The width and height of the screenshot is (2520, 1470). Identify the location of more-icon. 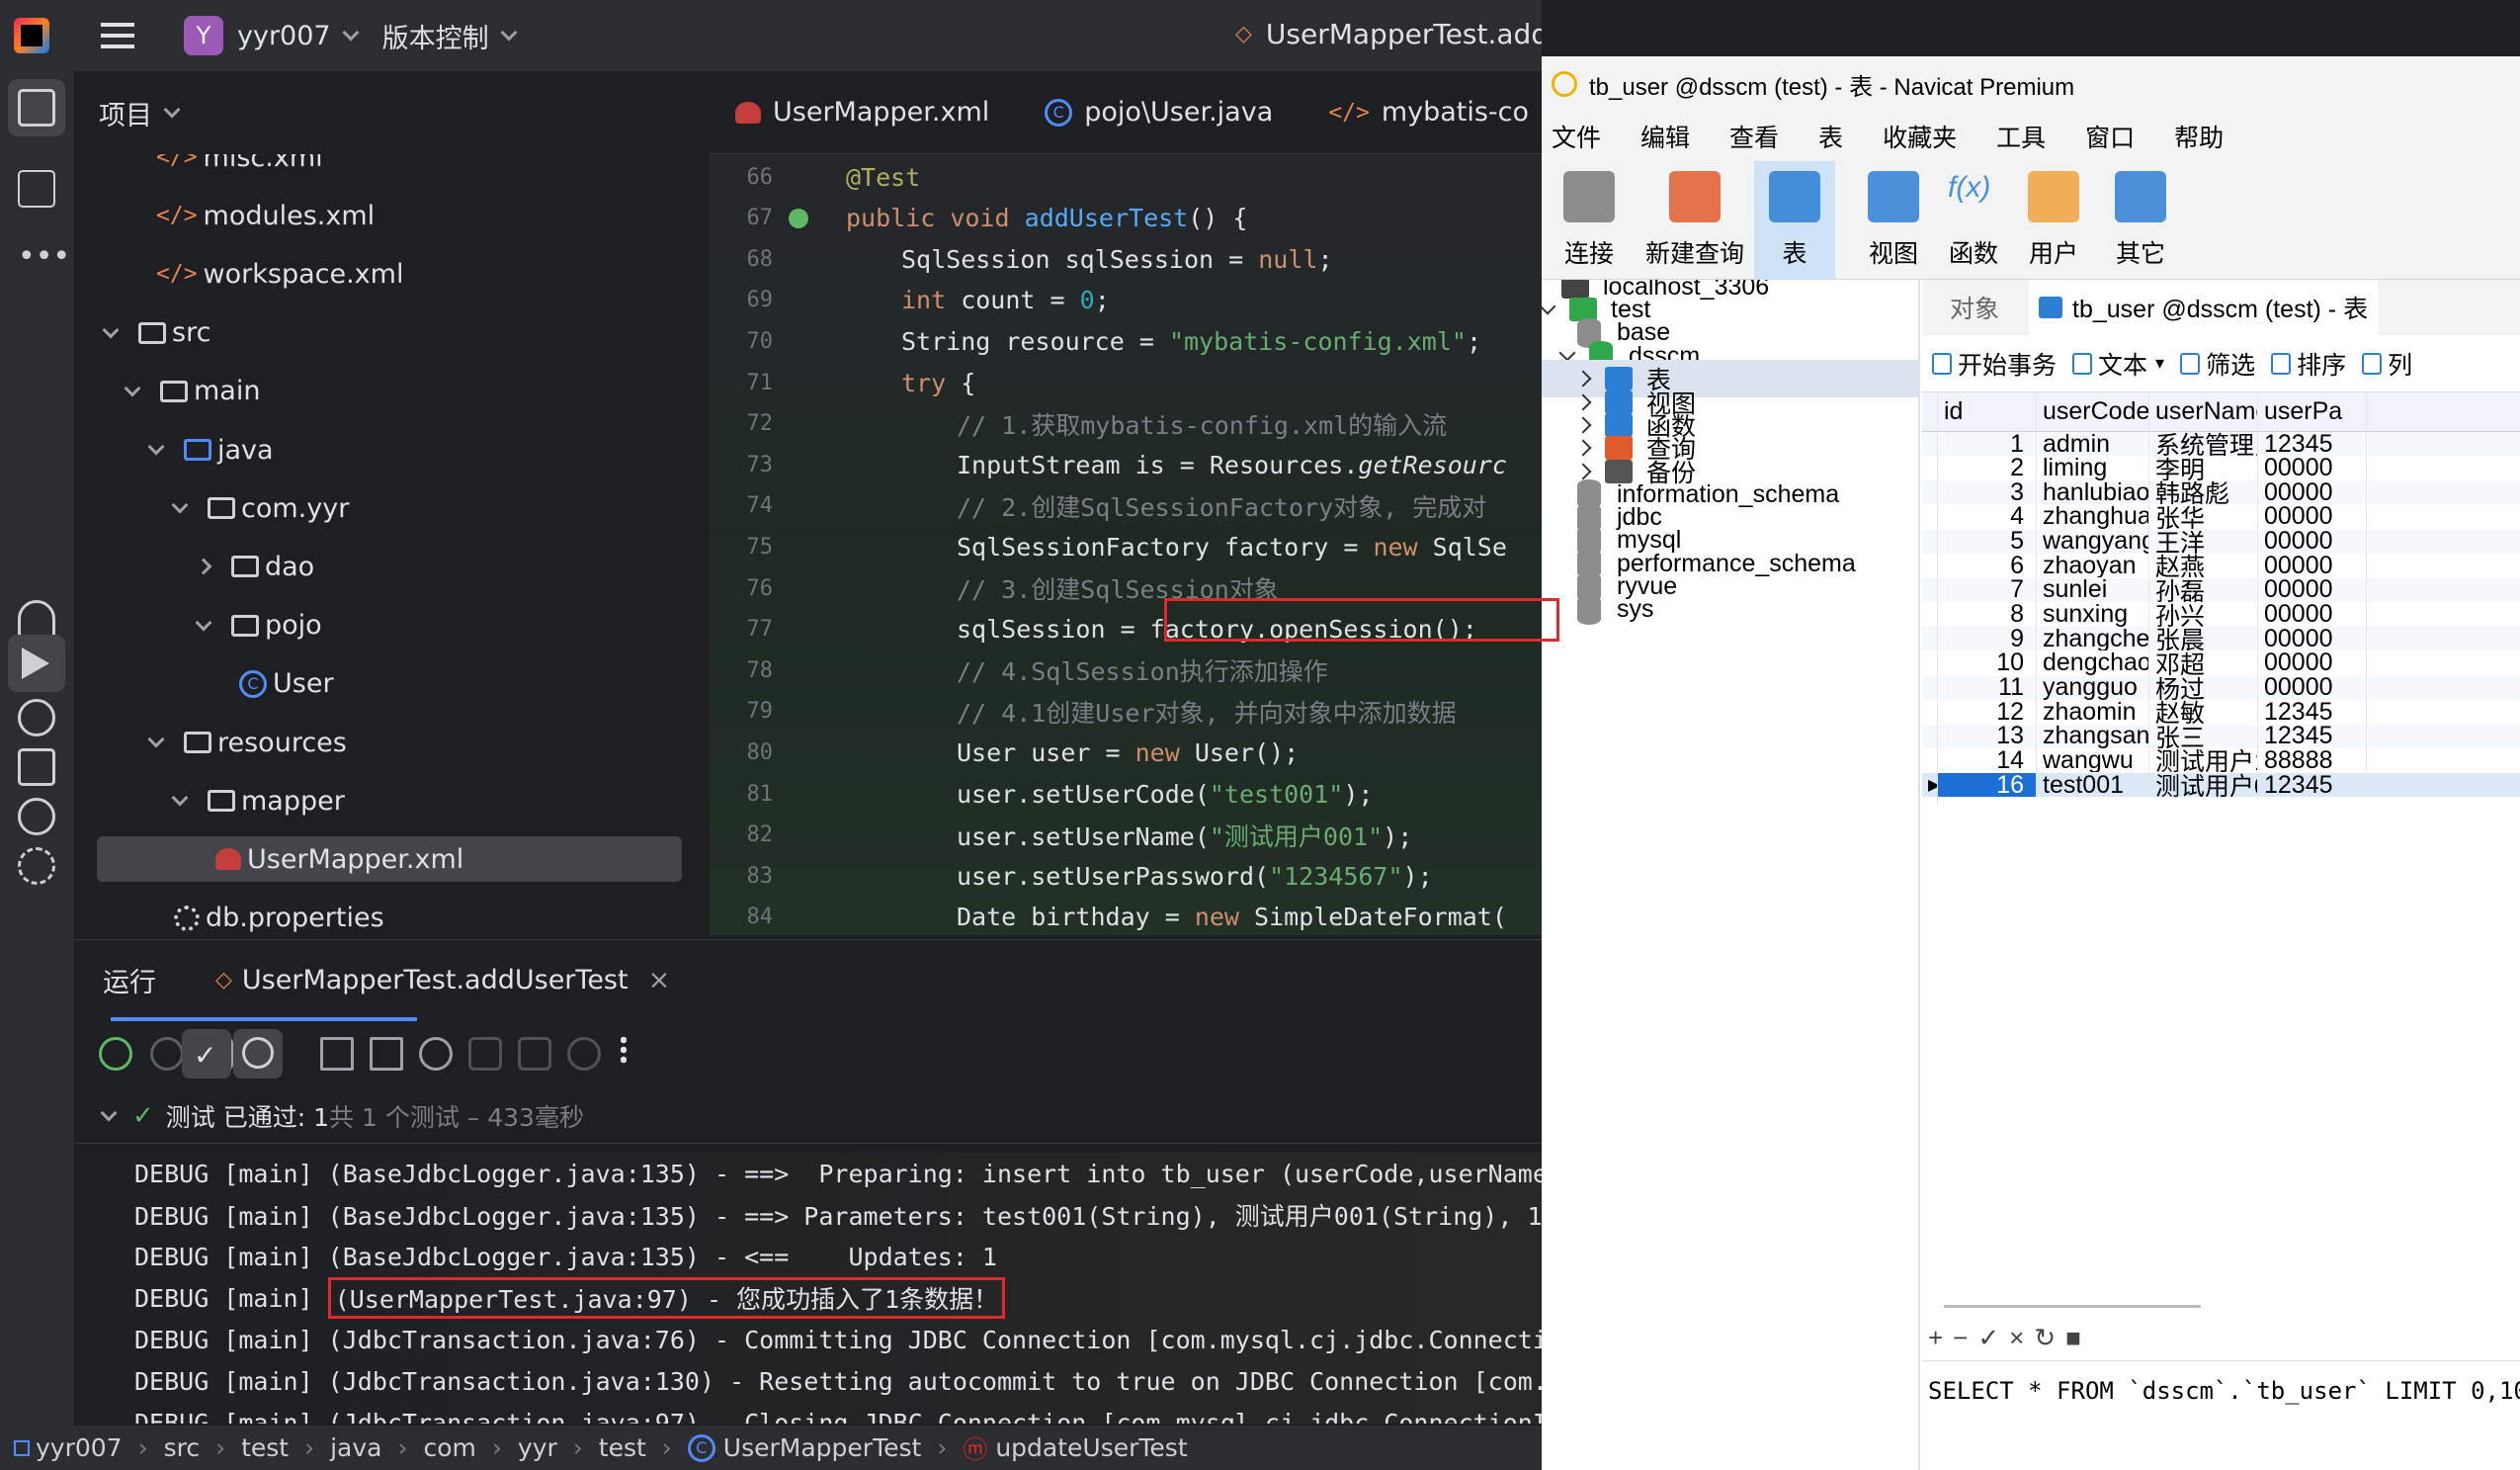
(624, 1050).